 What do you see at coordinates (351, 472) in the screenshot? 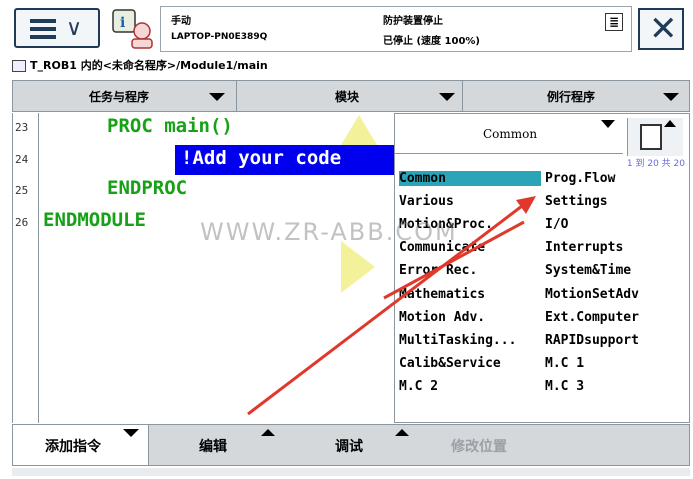
I see `footer-strip` at bounding box center [351, 472].